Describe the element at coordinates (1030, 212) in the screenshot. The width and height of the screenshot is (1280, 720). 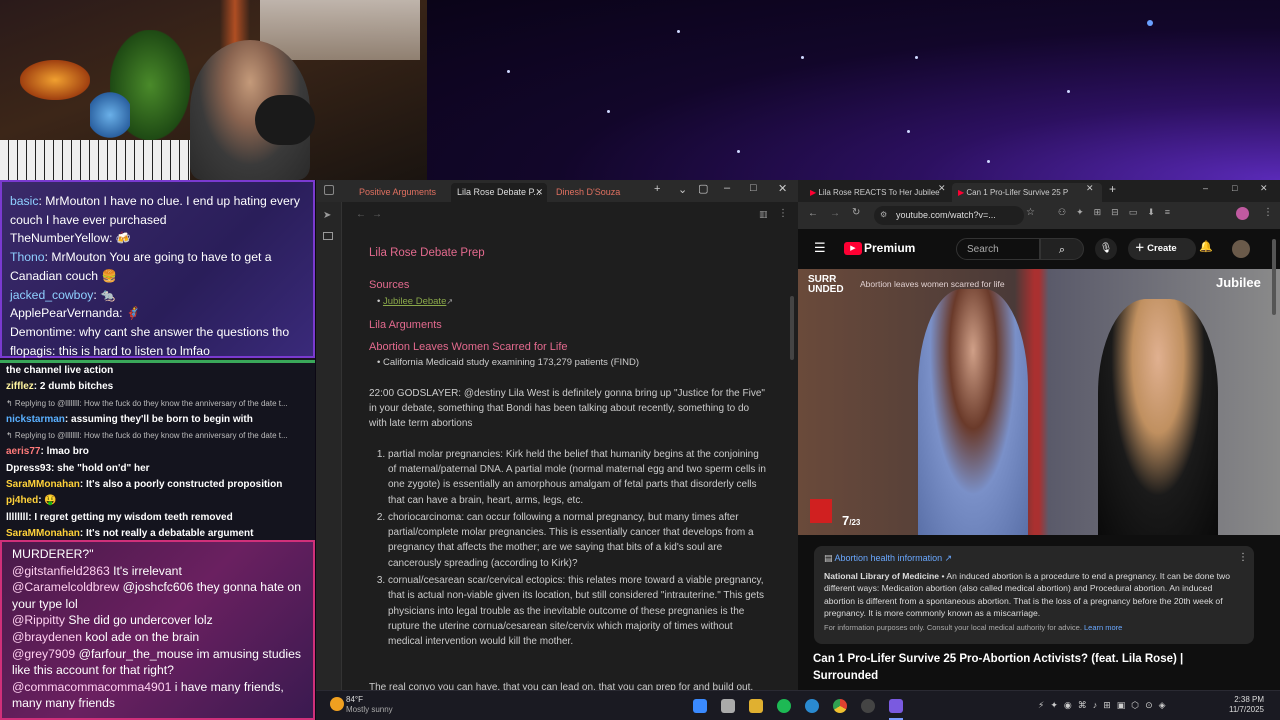
I see `star-icon: ☆` at that location.